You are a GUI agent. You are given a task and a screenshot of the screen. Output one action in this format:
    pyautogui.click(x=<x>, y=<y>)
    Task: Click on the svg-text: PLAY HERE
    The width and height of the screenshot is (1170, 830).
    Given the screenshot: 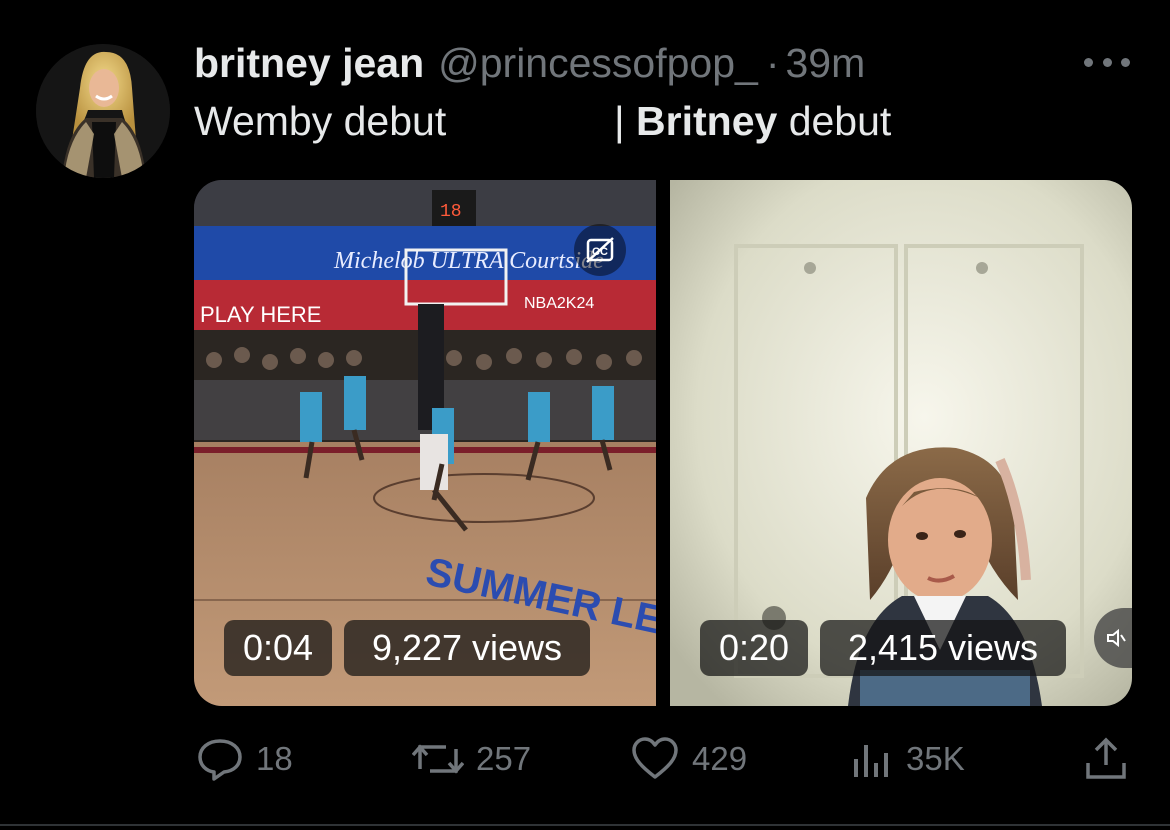 What is the action you would take?
    pyautogui.click(x=260, y=314)
    